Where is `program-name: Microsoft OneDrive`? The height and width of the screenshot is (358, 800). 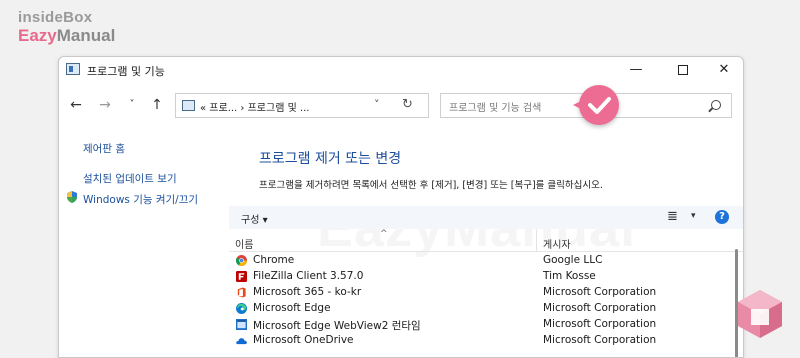 program-name: Microsoft OneDrive is located at coordinates (303, 340).